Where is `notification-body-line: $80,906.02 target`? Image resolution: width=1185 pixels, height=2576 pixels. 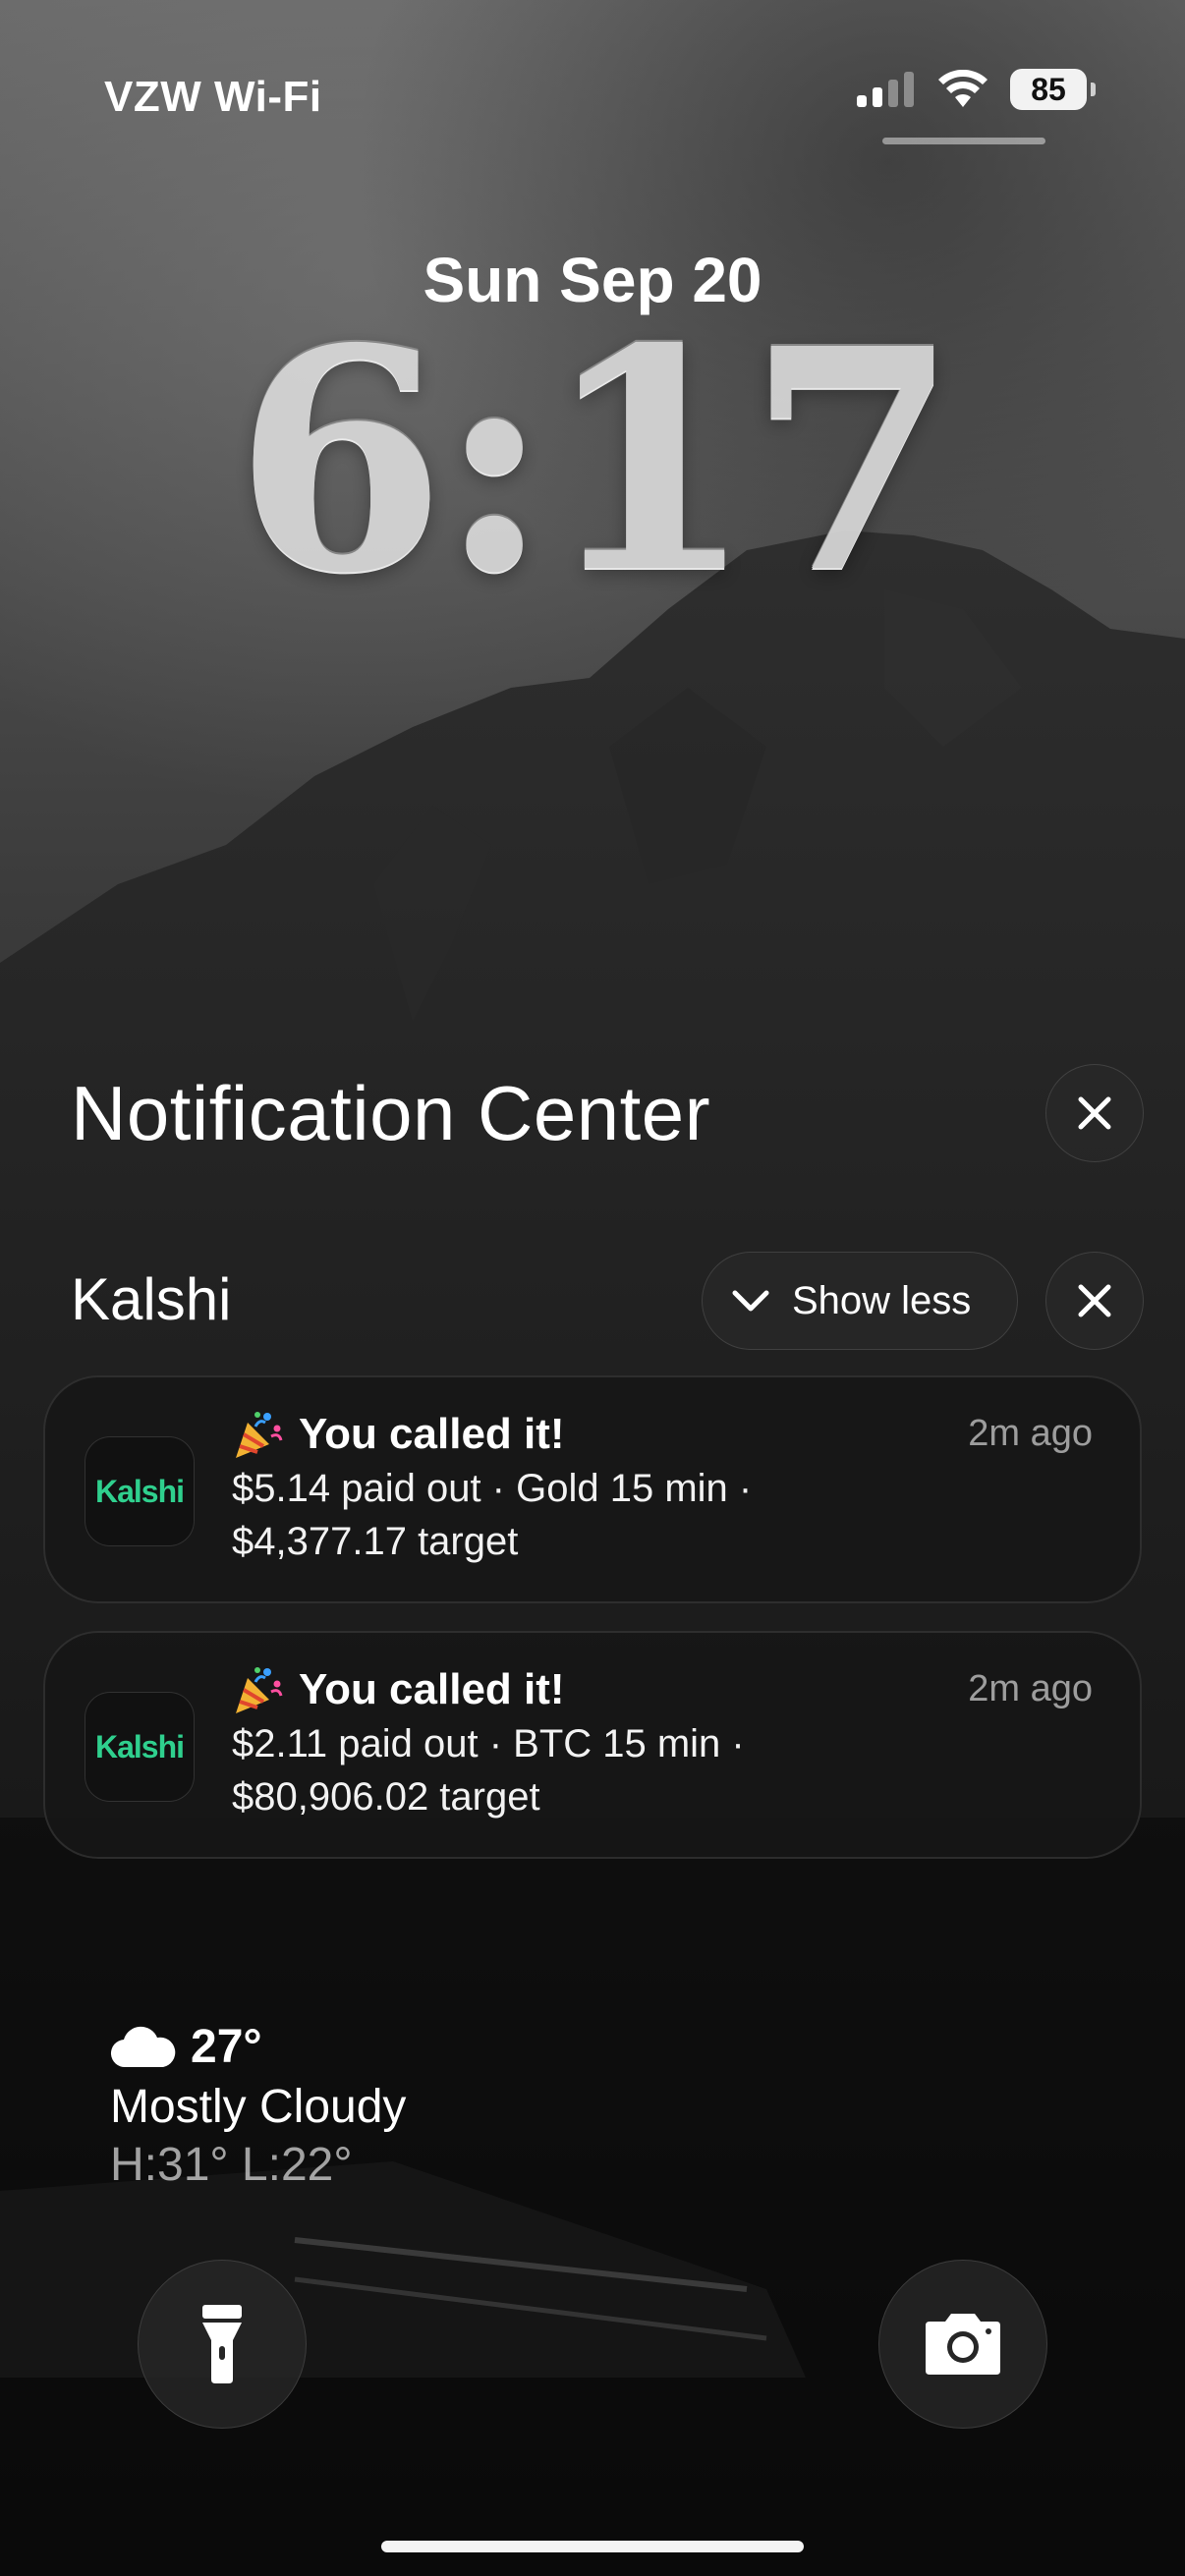 notification-body-line: $80,906.02 target is located at coordinates (386, 1797).